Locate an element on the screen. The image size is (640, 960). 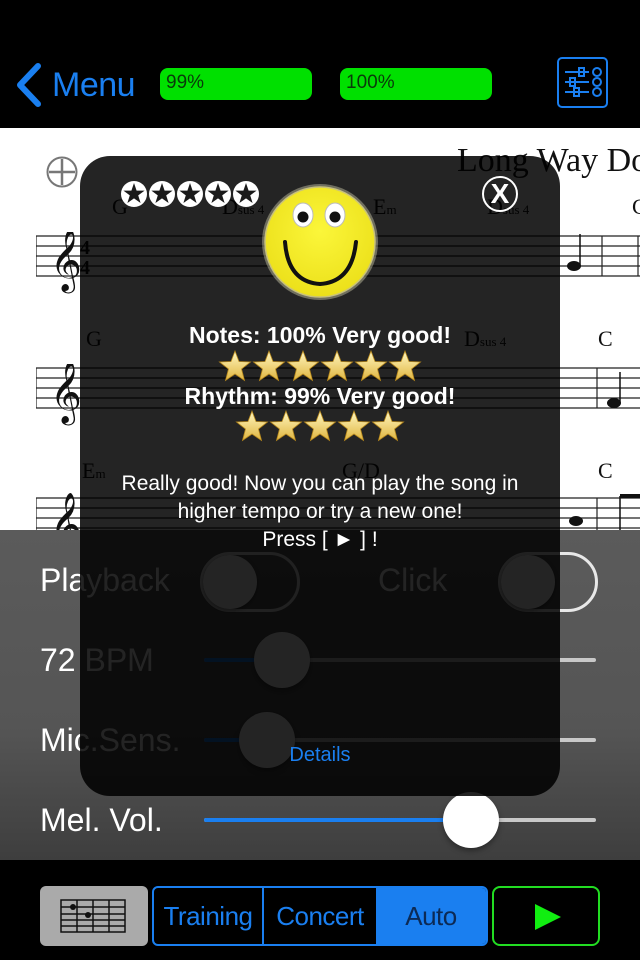
notes-result: Notes: 100% Very good! is located at coordinates (320, 335).